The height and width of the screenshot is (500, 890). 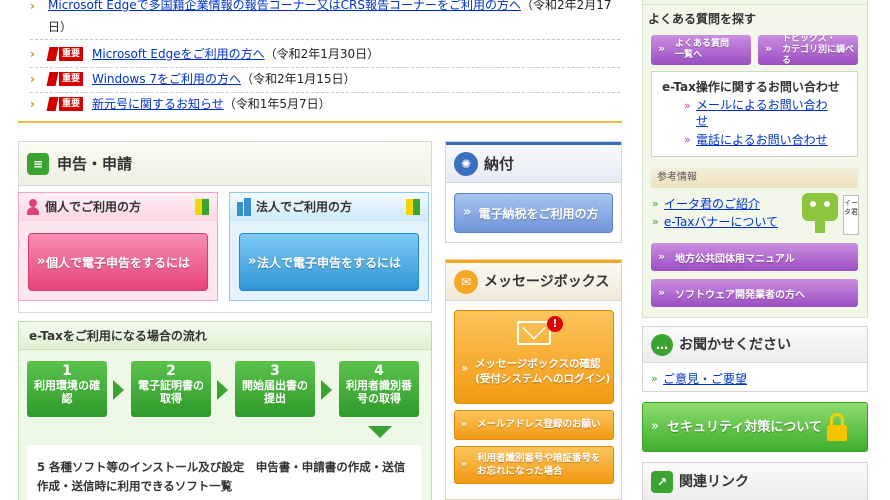 I want to click on email-register-button: » メールアドレス登録のお願い, so click(x=534, y=425).